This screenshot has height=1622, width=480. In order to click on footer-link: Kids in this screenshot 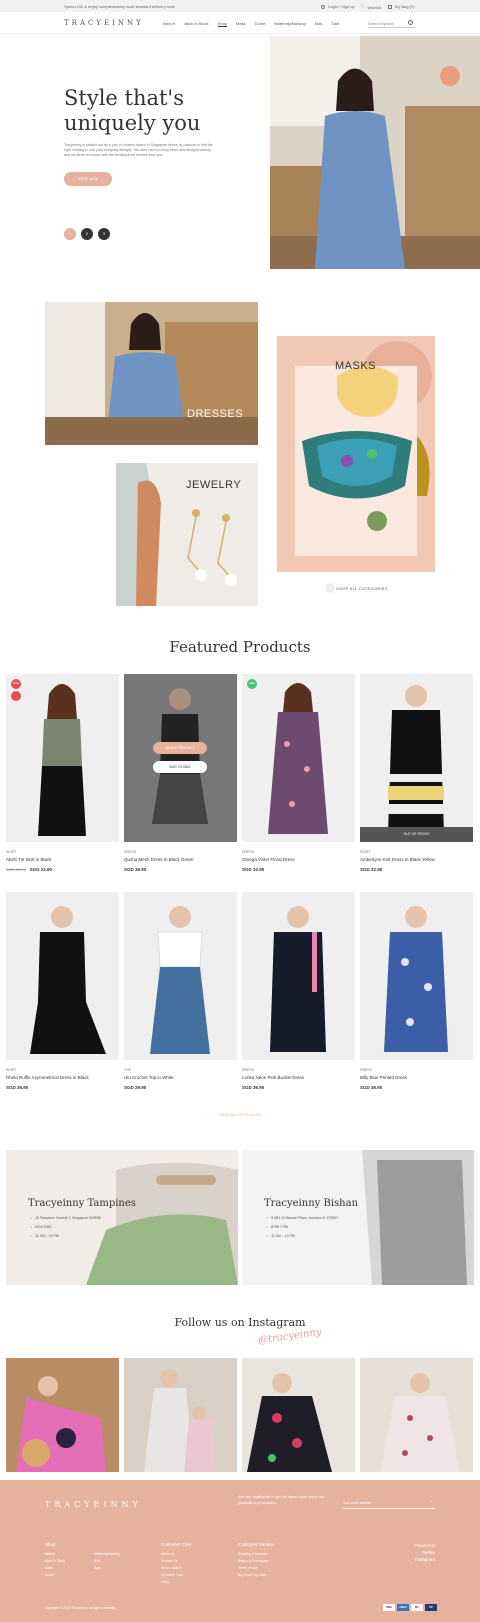, I will do `click(107, 1561)`.